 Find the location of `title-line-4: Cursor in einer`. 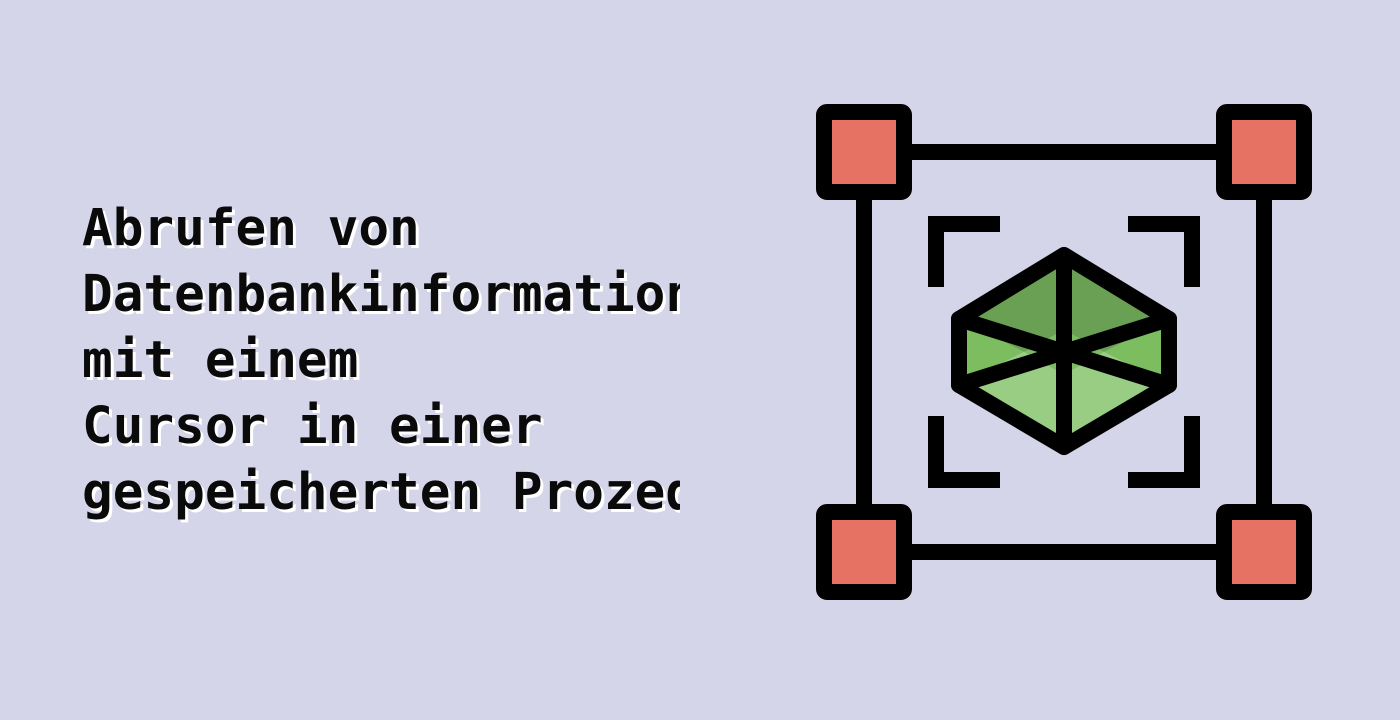

title-line-4: Cursor in einer is located at coordinates (312, 426).